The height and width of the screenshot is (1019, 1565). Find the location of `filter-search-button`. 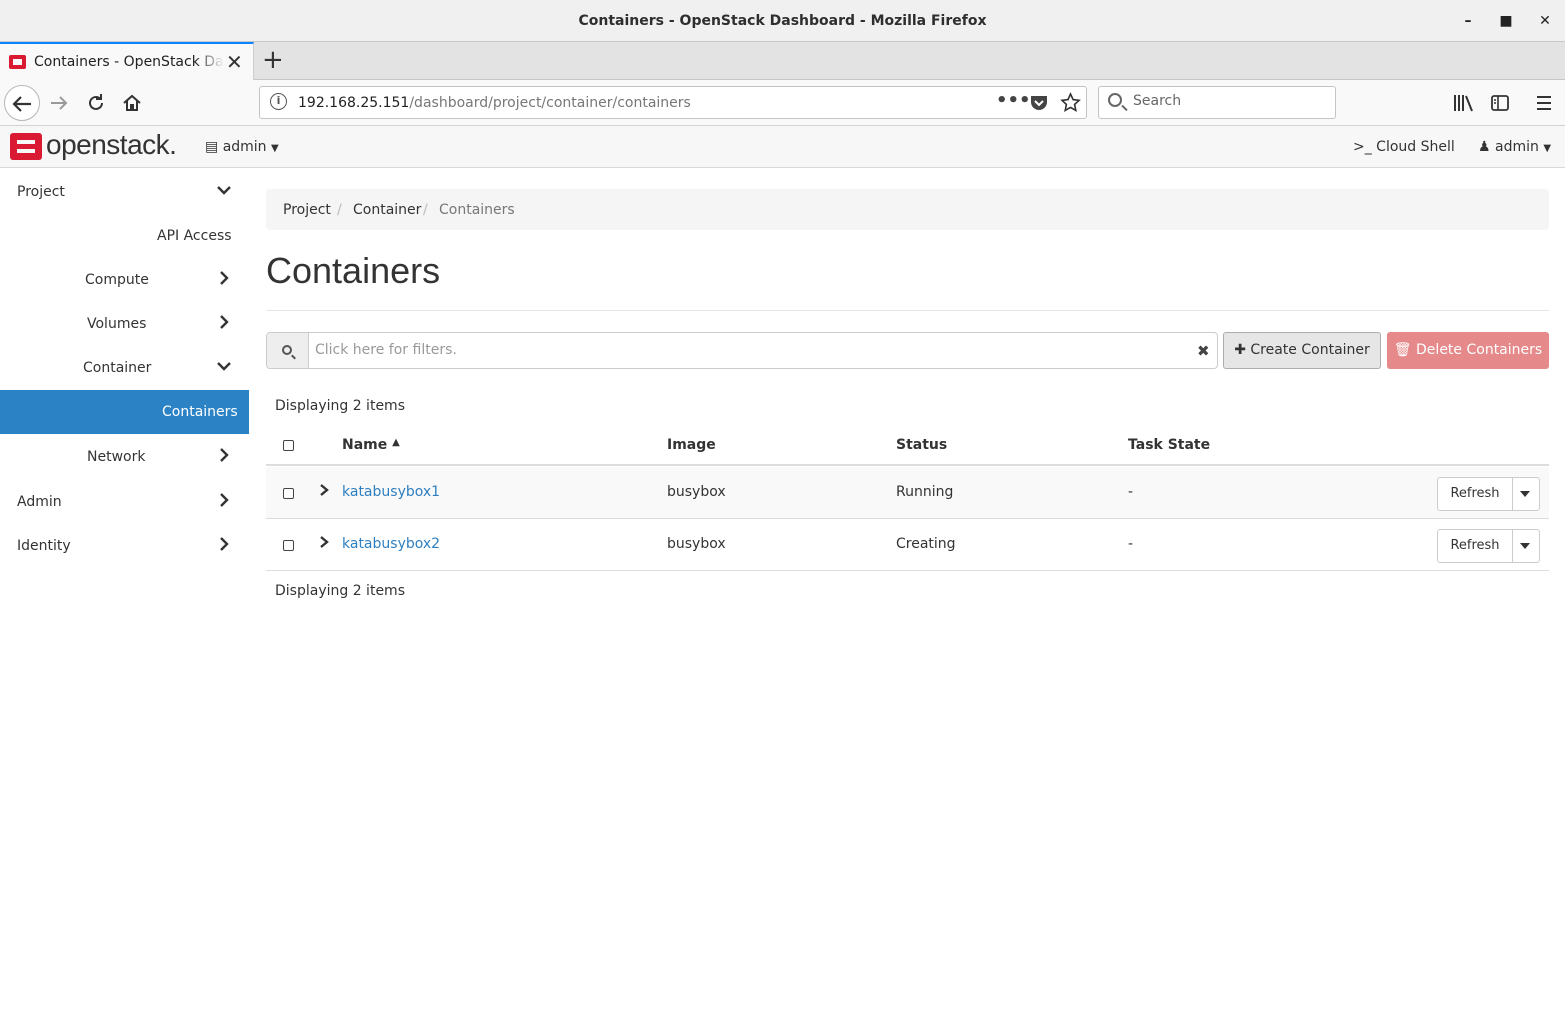

filter-search-button is located at coordinates (288, 350).